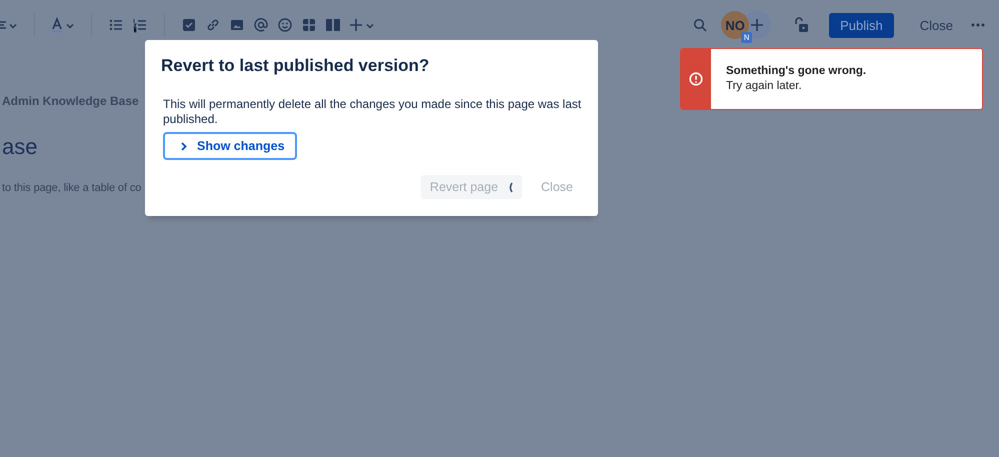 This screenshot has width=999, height=457. Describe the element at coordinates (70, 101) in the screenshot. I see `breadcrumb: Admin Knowledge Base` at that location.